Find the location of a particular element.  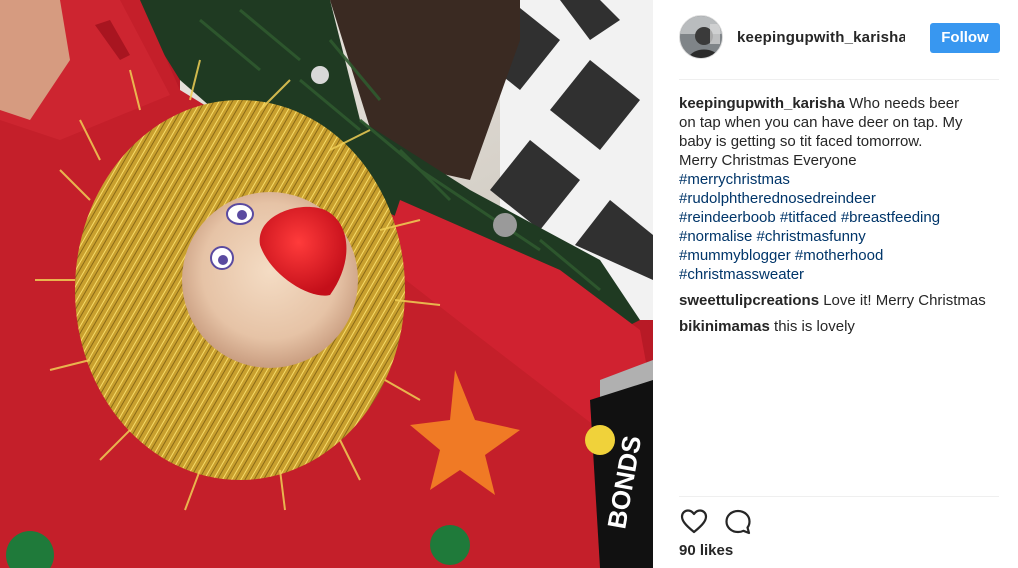

hashtag-line: #normalise #christmasfunny is located at coordinates (839, 236).